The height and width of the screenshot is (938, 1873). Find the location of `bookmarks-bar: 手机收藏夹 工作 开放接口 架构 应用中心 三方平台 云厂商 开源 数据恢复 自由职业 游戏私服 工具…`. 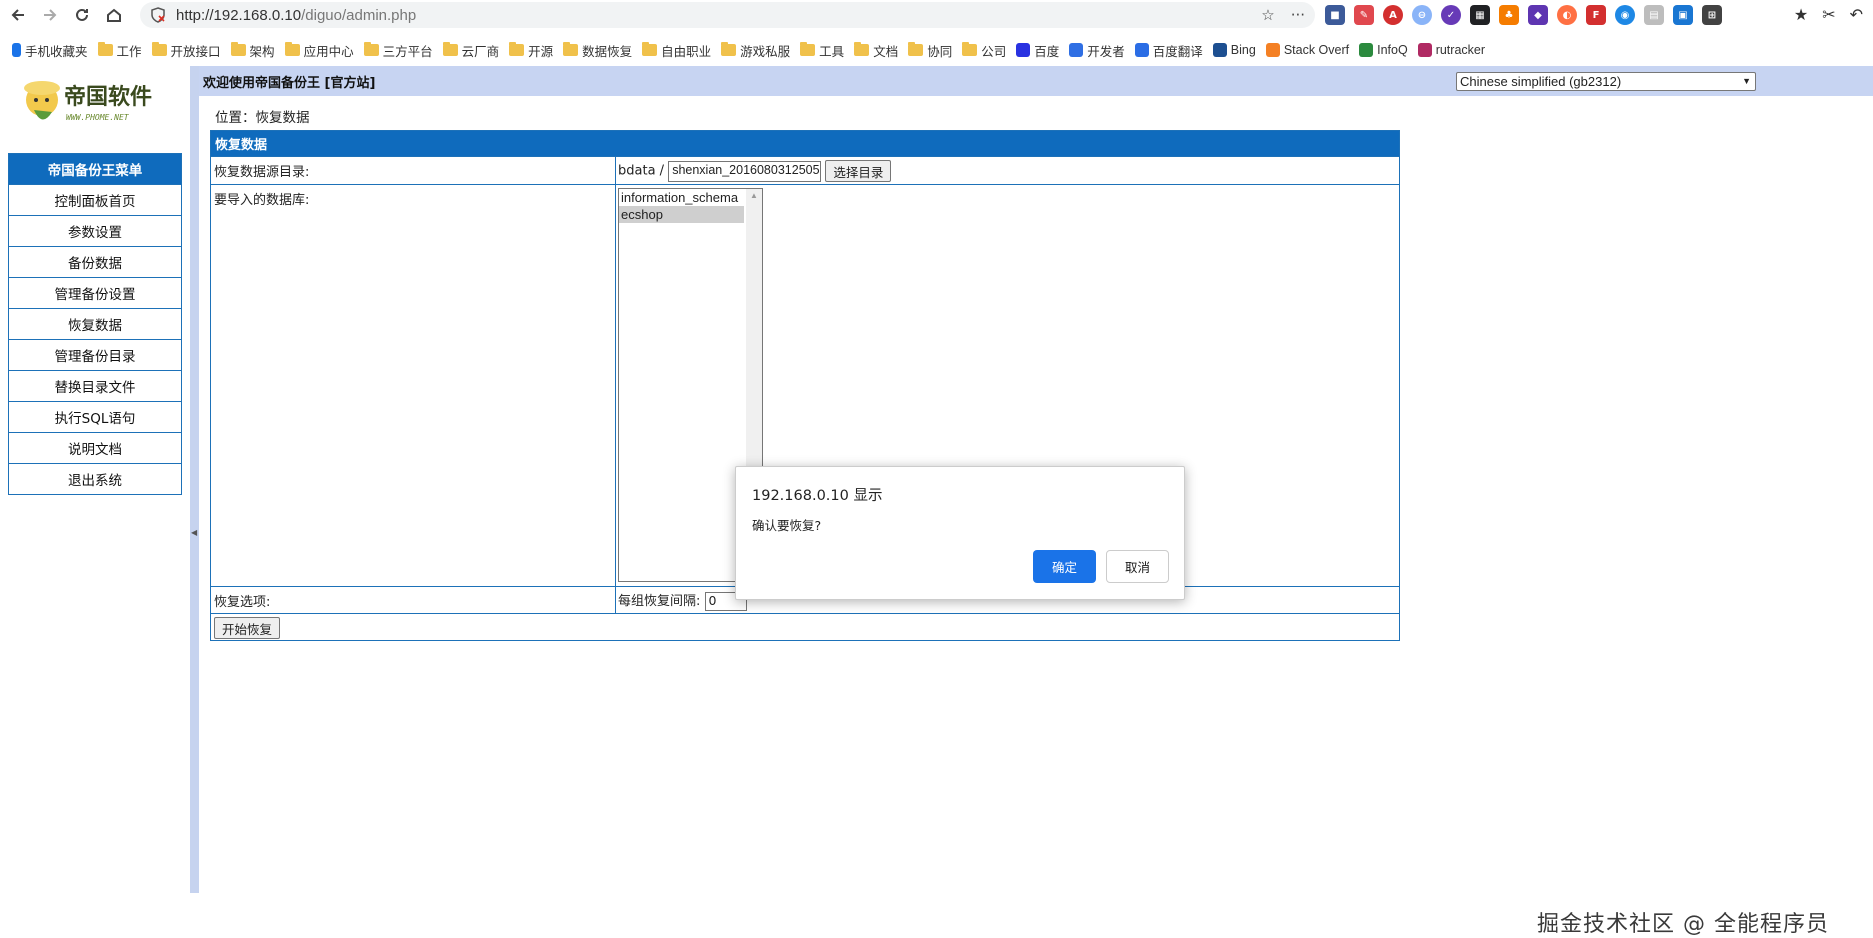

bookmarks-bar: 手机收藏夹 工作 开放接口 架构 应用中心 三方平台 云厂商 开源 数据恢复 自由职业 游戏私服 工具… is located at coordinates (936, 50).